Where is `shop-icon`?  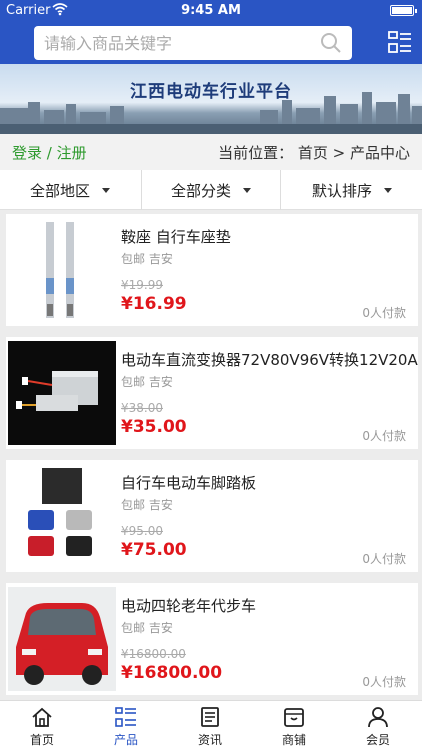 shop-icon is located at coordinates (294, 717).